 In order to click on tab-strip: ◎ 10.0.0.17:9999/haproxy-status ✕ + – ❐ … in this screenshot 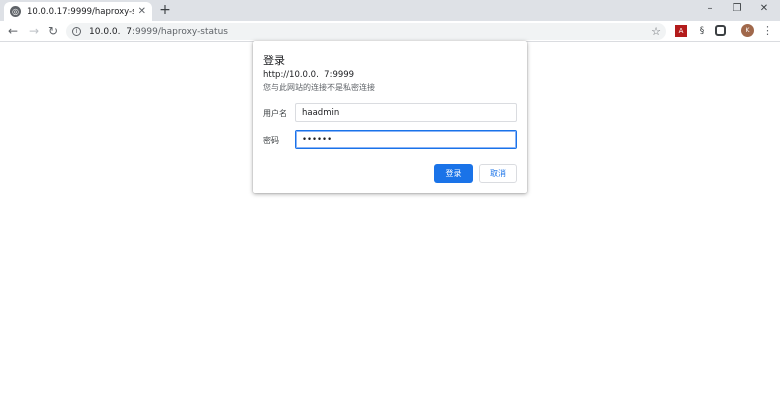, I will do `click(390, 10)`.